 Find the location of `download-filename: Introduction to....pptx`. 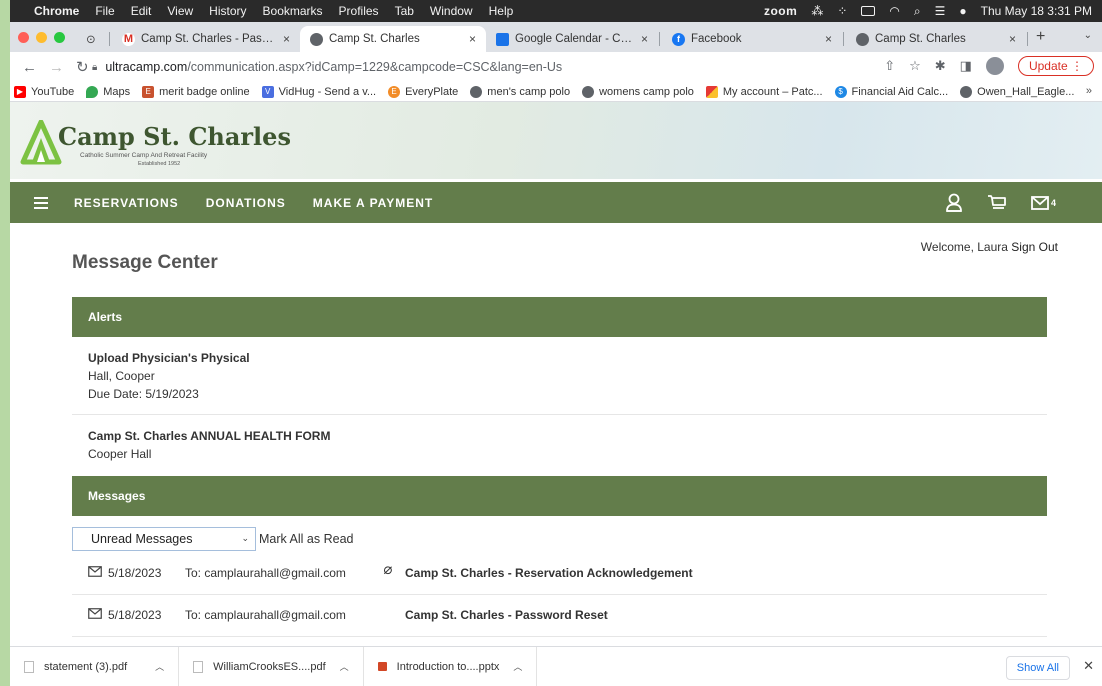

download-filename: Introduction to....pptx is located at coordinates (448, 666).